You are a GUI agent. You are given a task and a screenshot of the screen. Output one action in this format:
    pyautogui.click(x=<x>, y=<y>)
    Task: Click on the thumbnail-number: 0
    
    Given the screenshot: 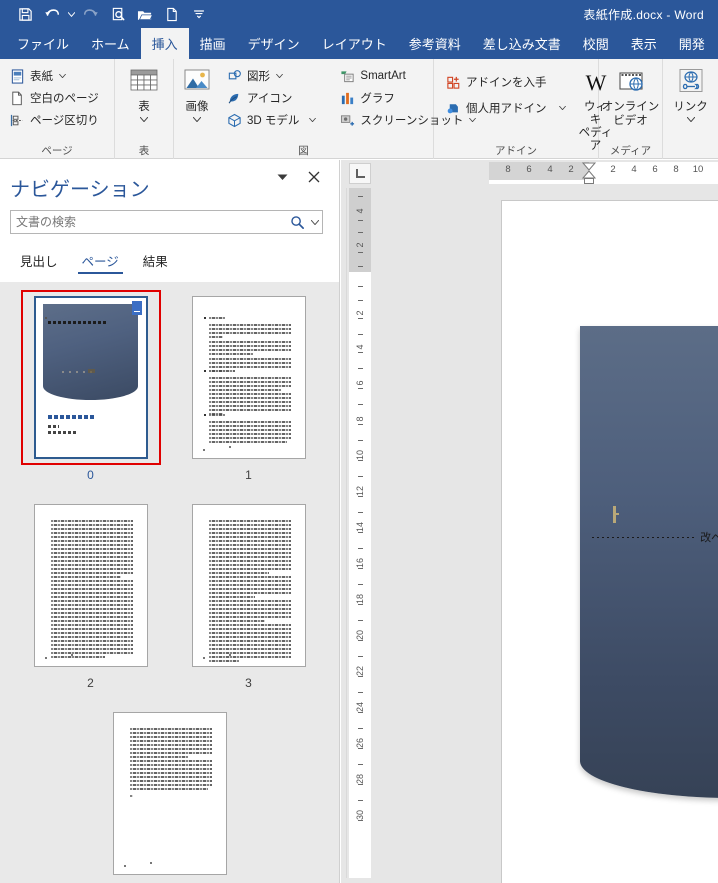 What is the action you would take?
    pyautogui.click(x=90, y=475)
    